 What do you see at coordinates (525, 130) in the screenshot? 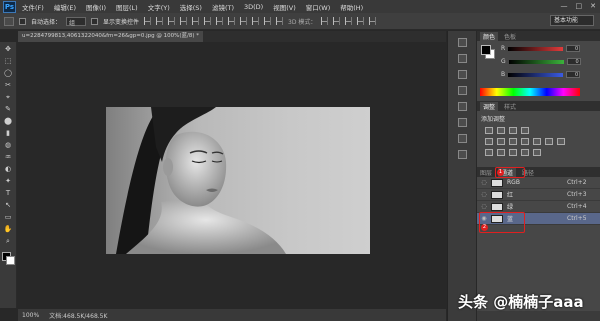
I see `exposure-icon` at bounding box center [525, 130].